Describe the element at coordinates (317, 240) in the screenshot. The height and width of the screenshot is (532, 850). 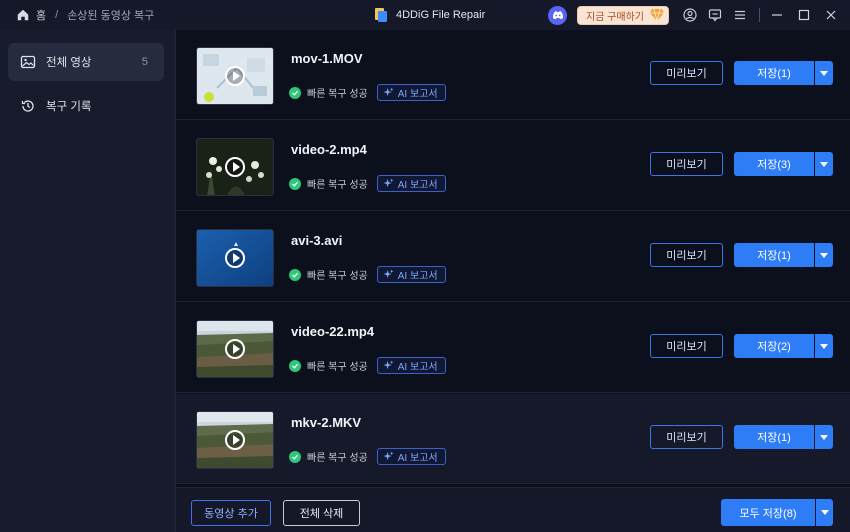
I see `file-name: avi-3.avi` at that location.